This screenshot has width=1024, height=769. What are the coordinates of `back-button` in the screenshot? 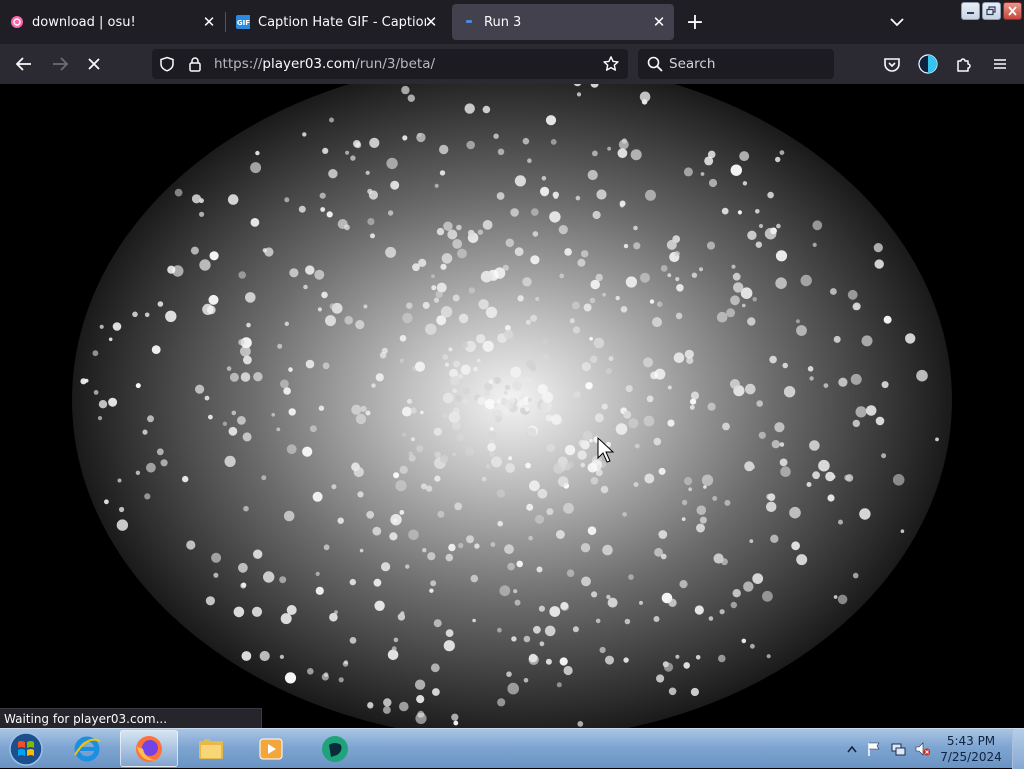 It's located at (24, 64).